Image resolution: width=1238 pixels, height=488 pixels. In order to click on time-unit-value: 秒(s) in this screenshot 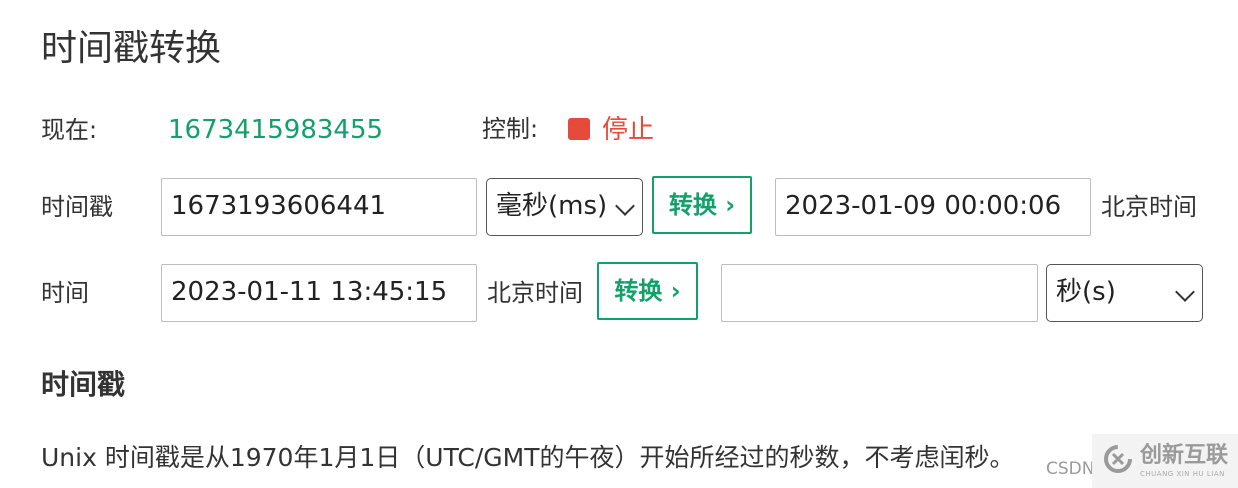, I will do `click(1086, 292)`.